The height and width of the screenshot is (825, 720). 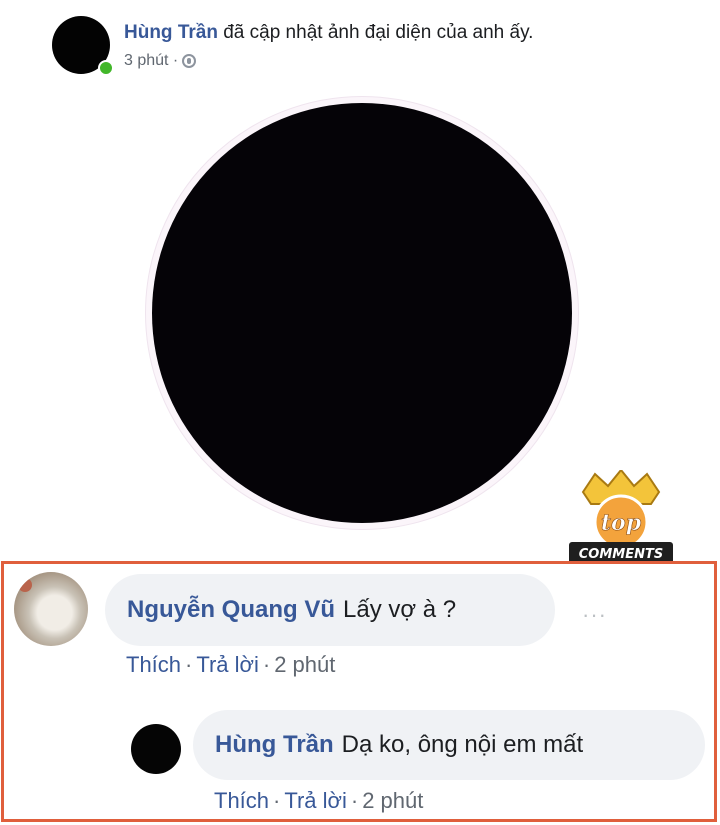 I want to click on more-options-icon: ···, so click(x=594, y=615).